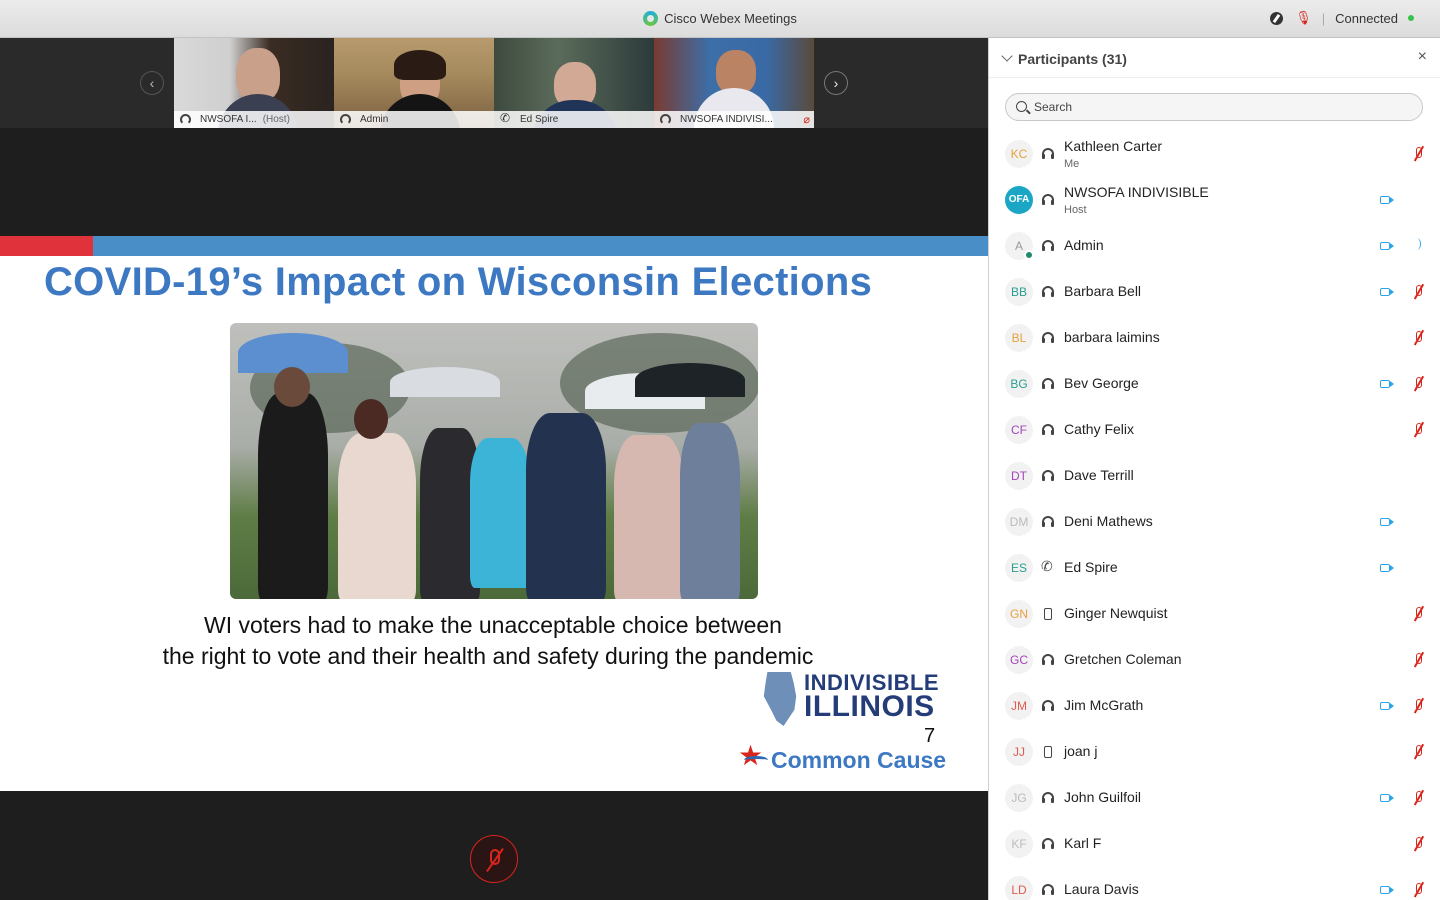 This screenshot has height=900, width=1440. I want to click on participant-avatar: DT, so click(1019, 476).